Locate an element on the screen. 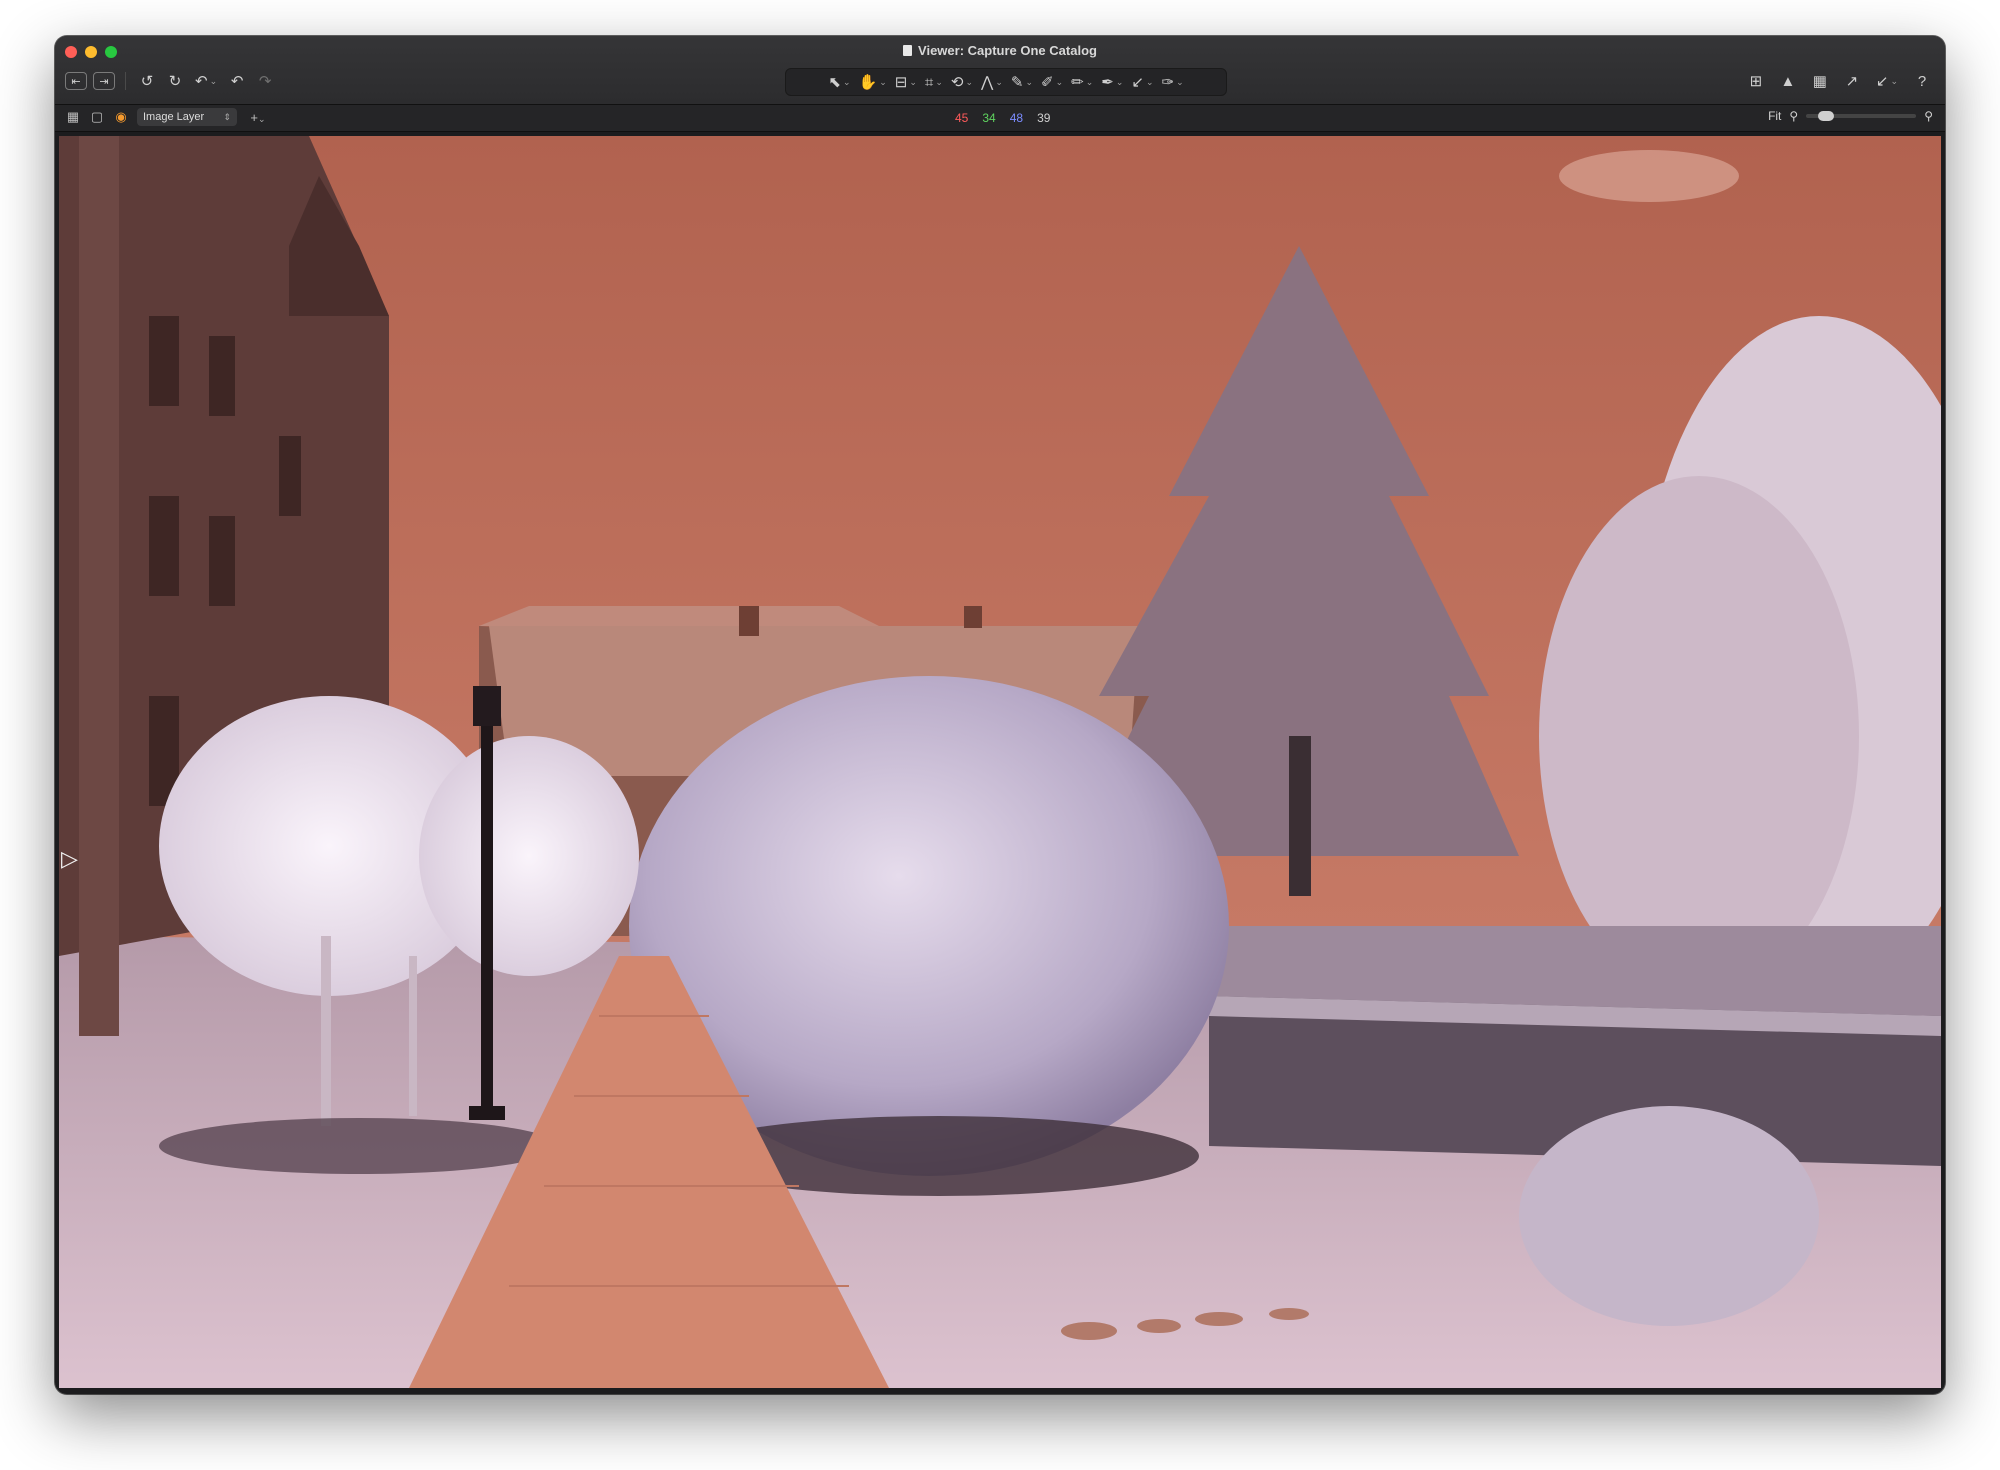 This screenshot has width=2000, height=1470. crop-tool: ⌗ ⌄ is located at coordinates (934, 82).